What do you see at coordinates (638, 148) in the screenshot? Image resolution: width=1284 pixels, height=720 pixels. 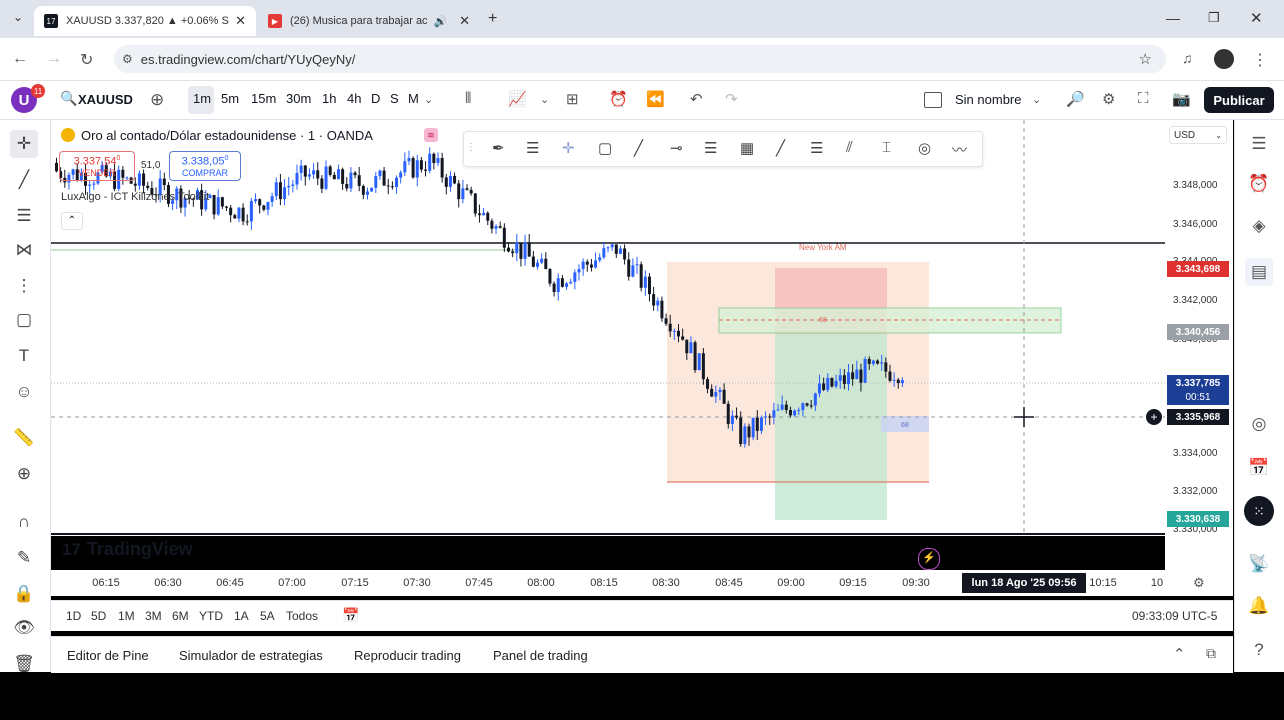 I see `brush-tool-icon: ╱` at bounding box center [638, 148].